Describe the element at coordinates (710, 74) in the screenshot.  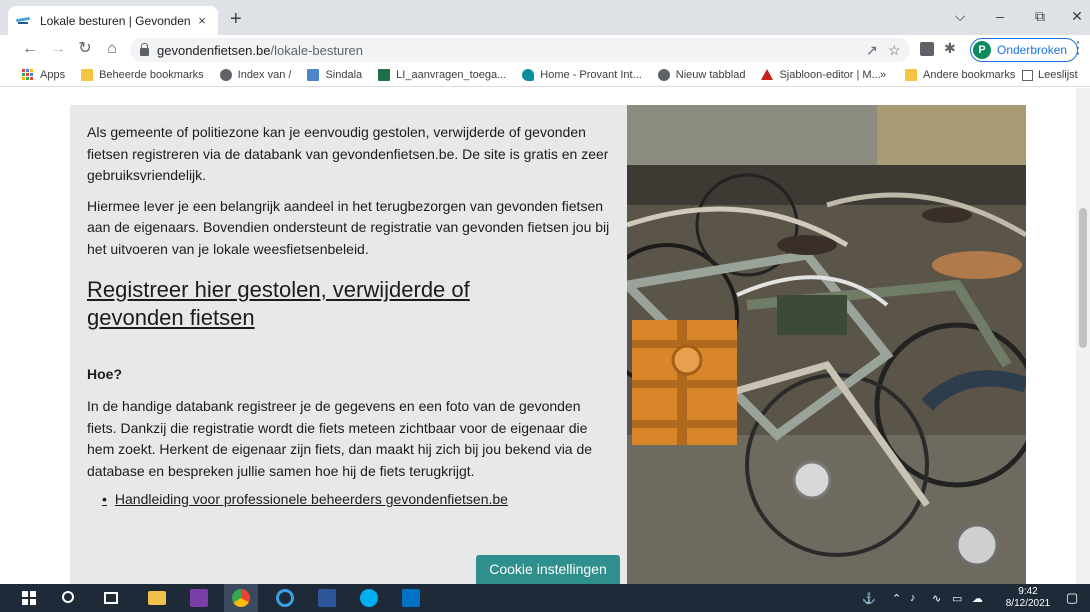
I see `bookmark-label: Nieuw tabblad` at that location.